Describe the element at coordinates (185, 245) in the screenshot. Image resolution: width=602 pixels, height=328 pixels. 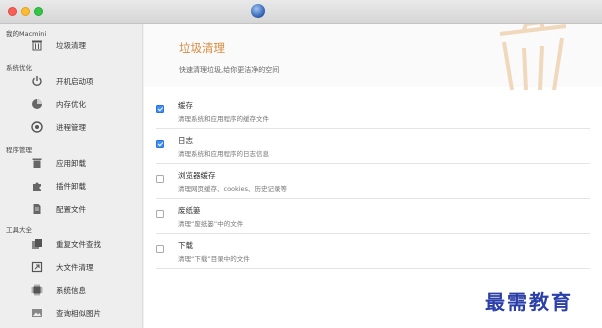
I see `option-title: 下载` at that location.